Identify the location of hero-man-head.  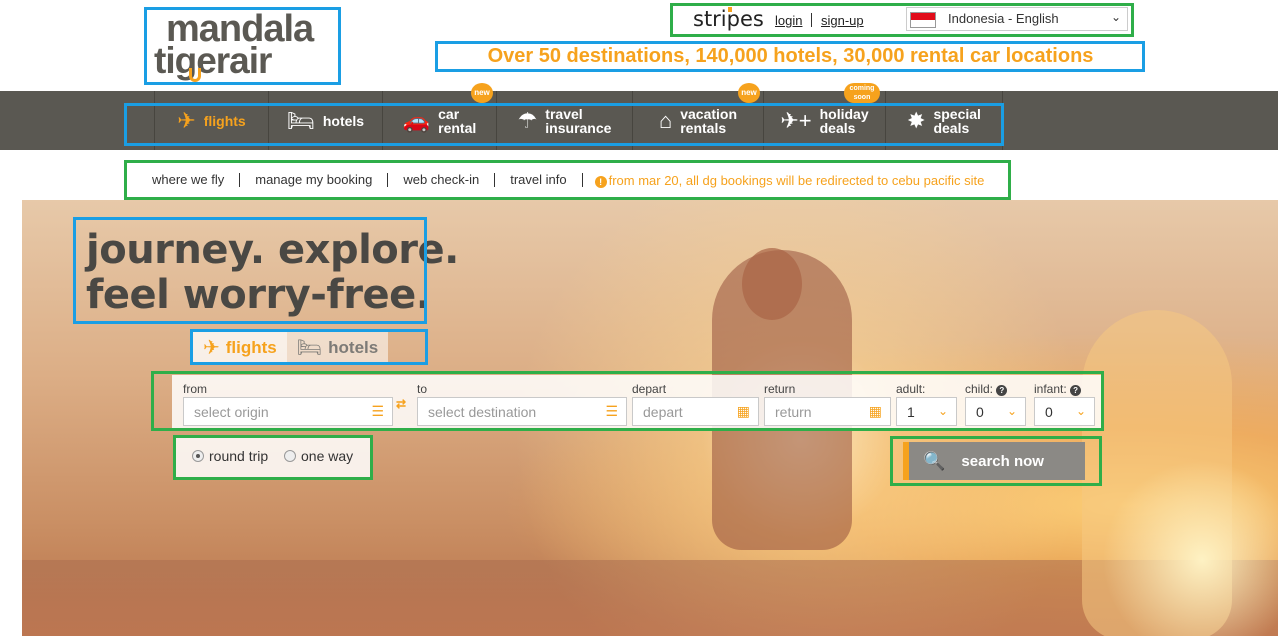
(772, 284).